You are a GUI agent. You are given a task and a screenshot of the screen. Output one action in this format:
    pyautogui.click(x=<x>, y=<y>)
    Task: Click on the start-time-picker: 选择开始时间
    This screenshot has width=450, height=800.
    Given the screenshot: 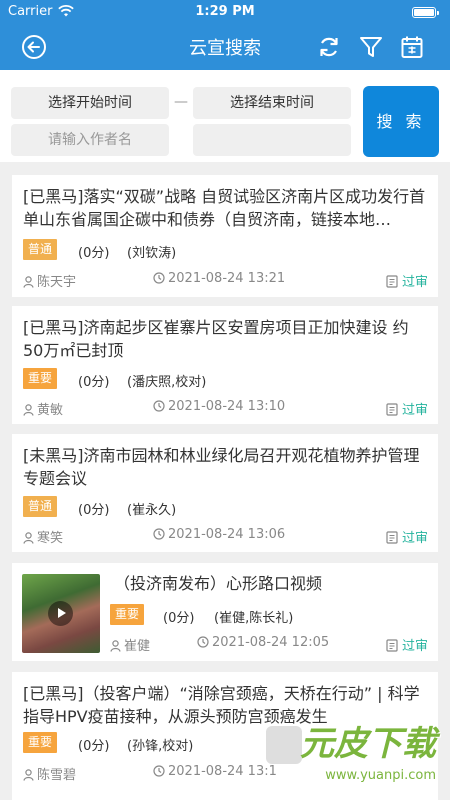 What is the action you would take?
    pyautogui.click(x=90, y=103)
    